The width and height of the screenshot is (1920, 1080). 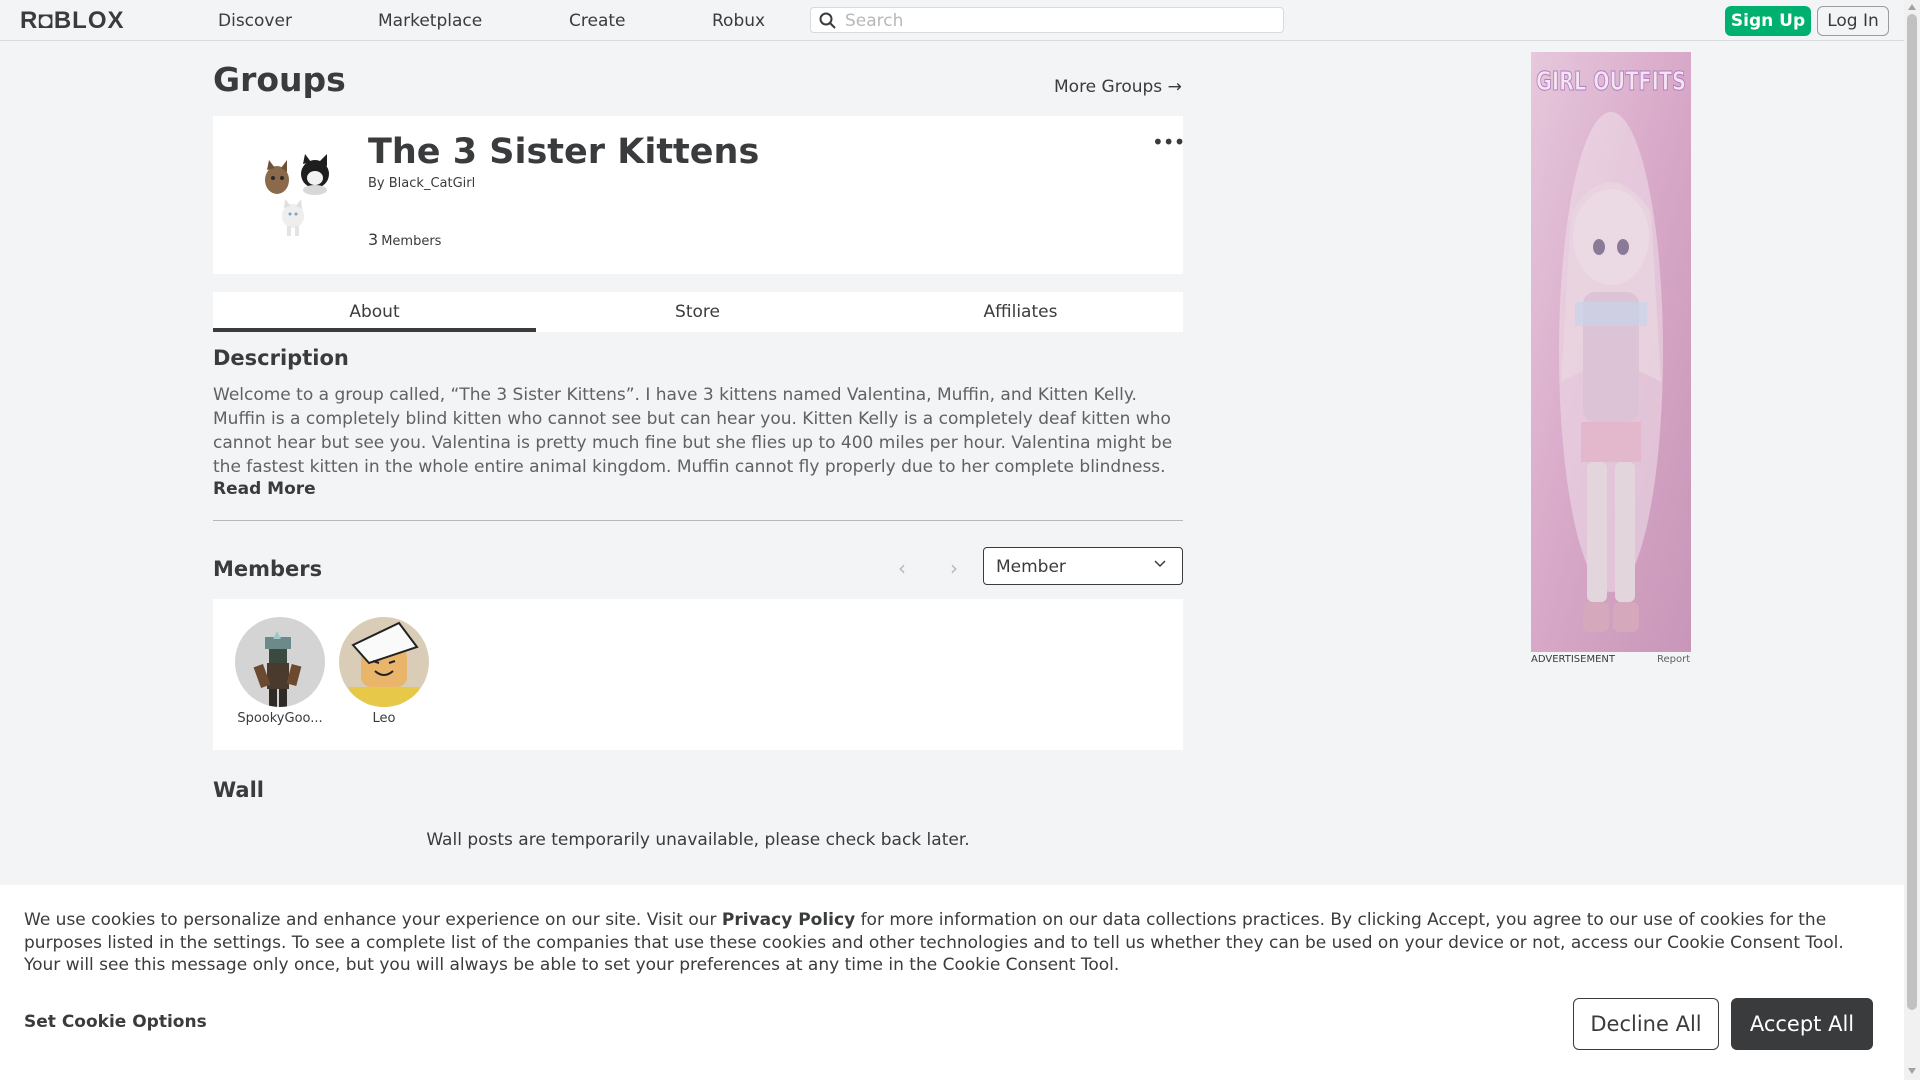 I want to click on log-in-button: Log In, so click(x=1853, y=21).